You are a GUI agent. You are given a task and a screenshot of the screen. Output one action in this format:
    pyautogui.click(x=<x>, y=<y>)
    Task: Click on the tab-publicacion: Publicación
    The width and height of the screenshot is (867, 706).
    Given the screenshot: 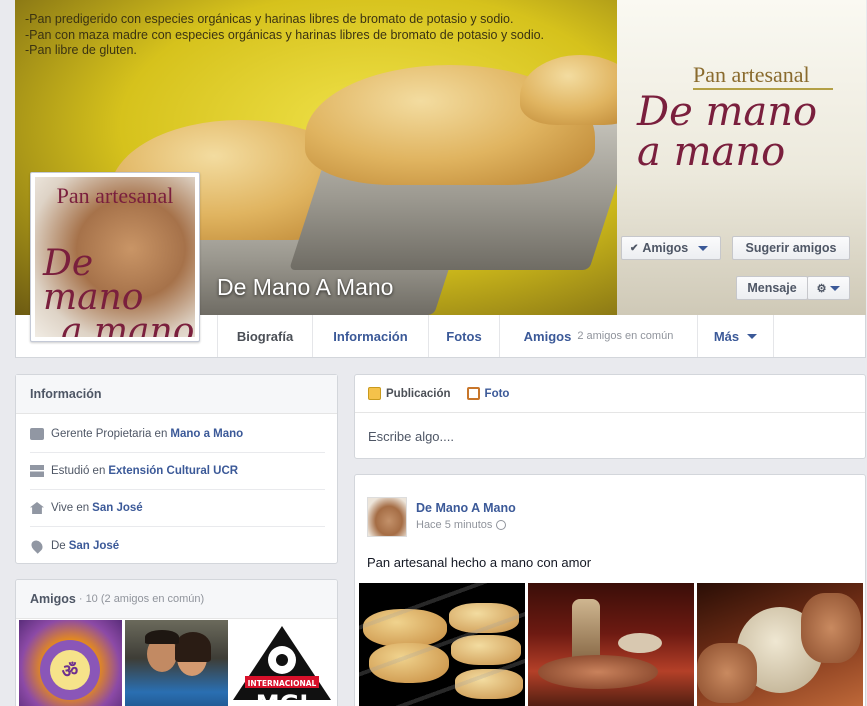 What is the action you would take?
    pyautogui.click(x=409, y=393)
    